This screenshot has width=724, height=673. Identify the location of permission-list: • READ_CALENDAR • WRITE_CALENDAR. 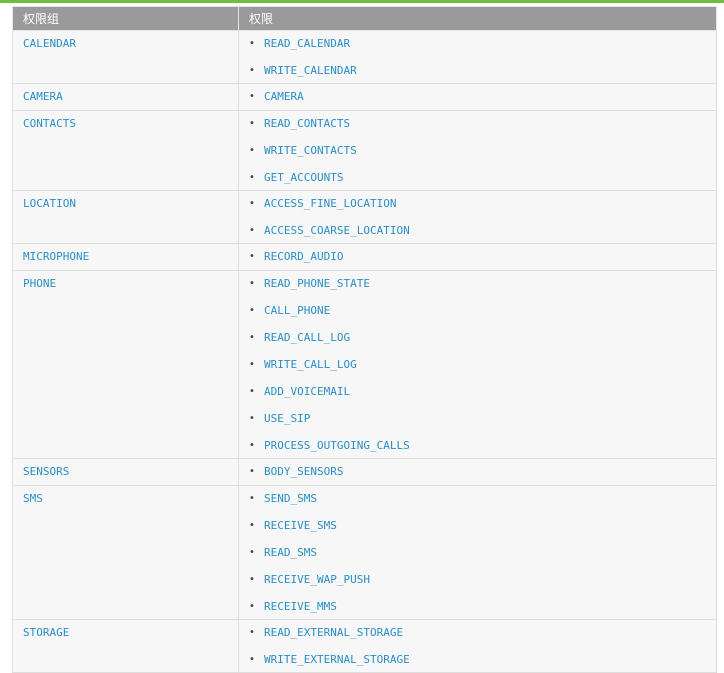
(477, 57).